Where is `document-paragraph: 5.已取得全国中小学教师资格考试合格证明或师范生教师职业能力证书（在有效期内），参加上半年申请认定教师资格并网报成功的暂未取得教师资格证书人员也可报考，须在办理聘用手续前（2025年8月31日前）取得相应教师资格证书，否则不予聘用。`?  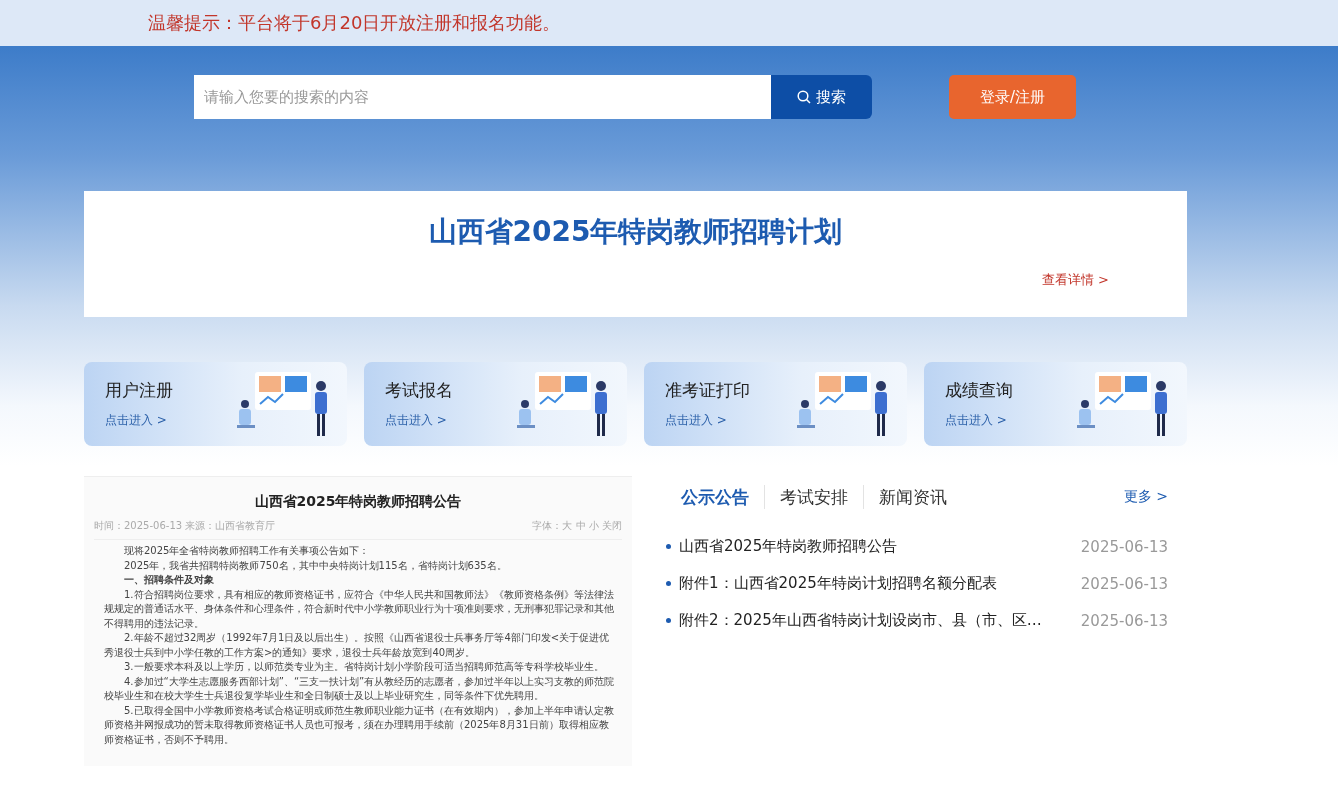
document-paragraph: 5.已取得全国中小学教师资格考试合格证明或师范生教师职业能力证书（在有效期内），参加上半年申请认定教师资格并网报成功的暂未取得教师资格证书人员也可报考，须在办理聘用手续前（2025年8月31日前）取得相应教师资格证书，否则不予聘用。 is located at coordinates (359, 725).